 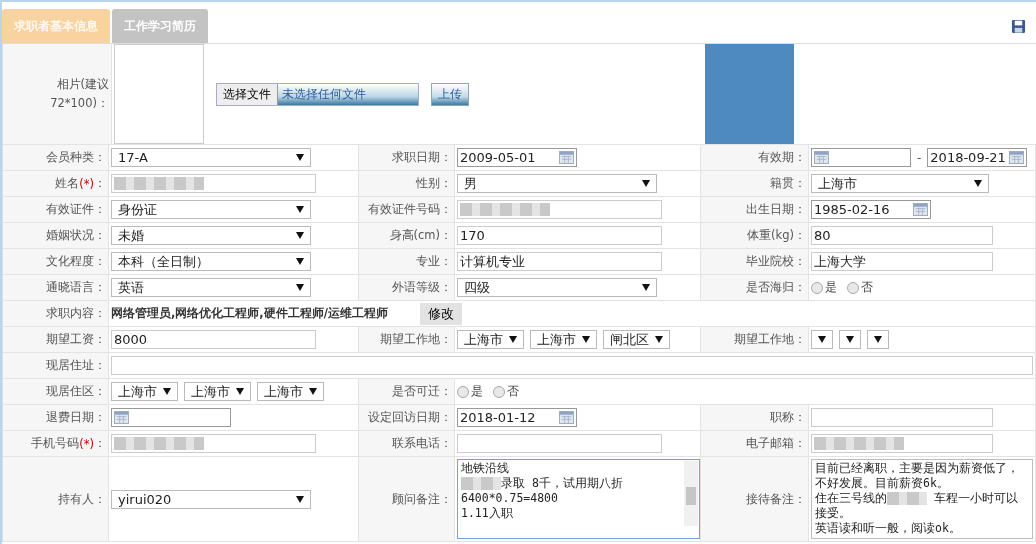 I want to click on field-label: 有效证件：, so click(x=56, y=209).